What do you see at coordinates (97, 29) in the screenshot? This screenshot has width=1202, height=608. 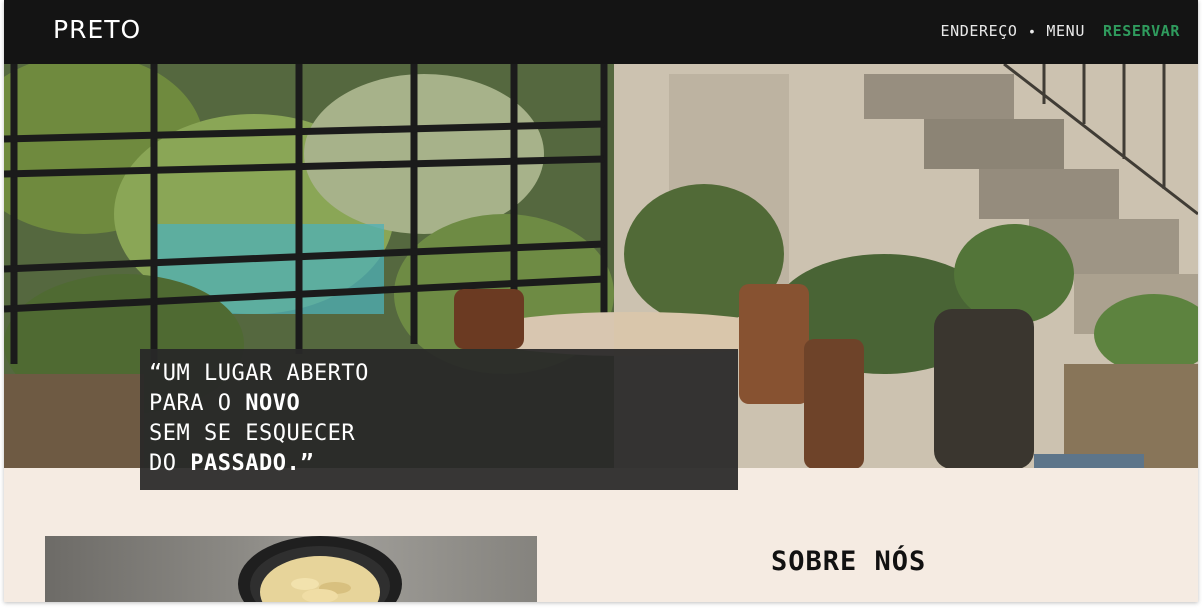 I see `logo: PRETO` at bounding box center [97, 29].